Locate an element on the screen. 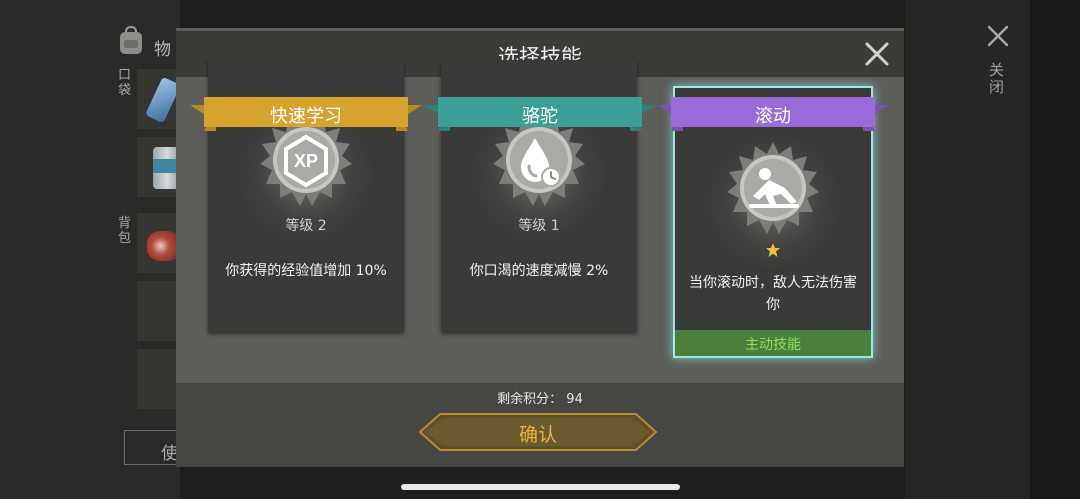 This screenshot has width=1080, height=499. remaining-points: 剩余积分： 94 is located at coordinates (540, 397).